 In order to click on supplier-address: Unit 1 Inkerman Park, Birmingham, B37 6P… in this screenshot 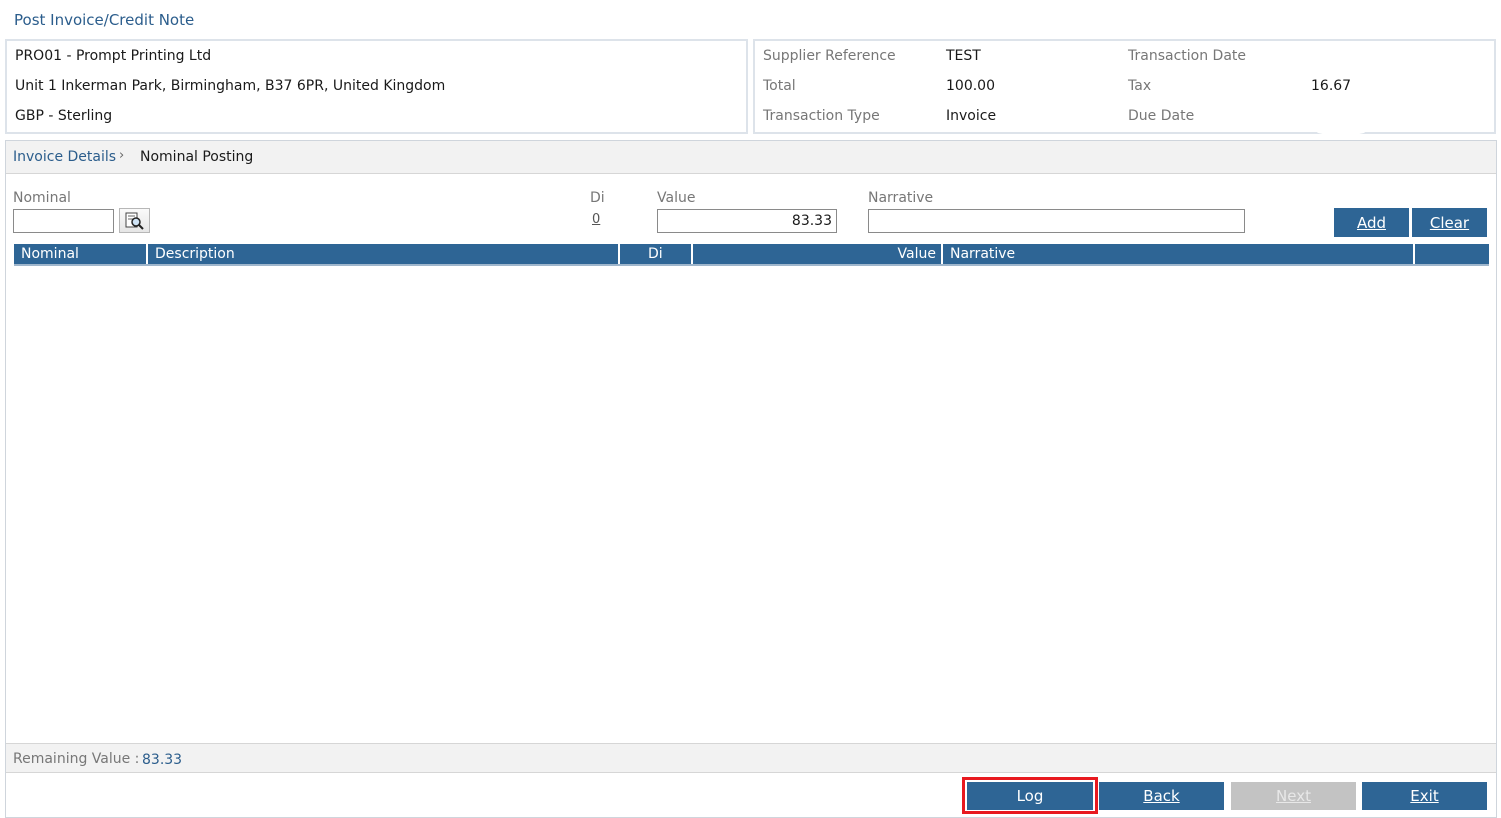, I will do `click(230, 86)`.